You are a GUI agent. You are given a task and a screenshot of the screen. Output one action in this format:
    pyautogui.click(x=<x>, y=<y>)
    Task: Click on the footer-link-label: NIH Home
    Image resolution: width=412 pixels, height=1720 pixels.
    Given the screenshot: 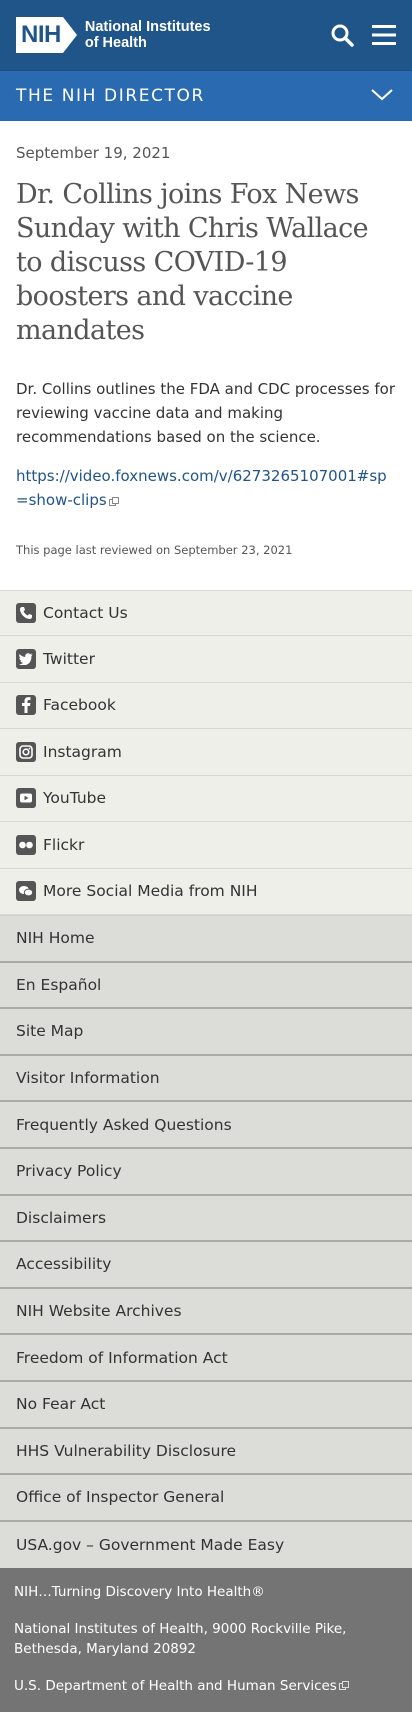 What is the action you would take?
    pyautogui.click(x=55, y=938)
    